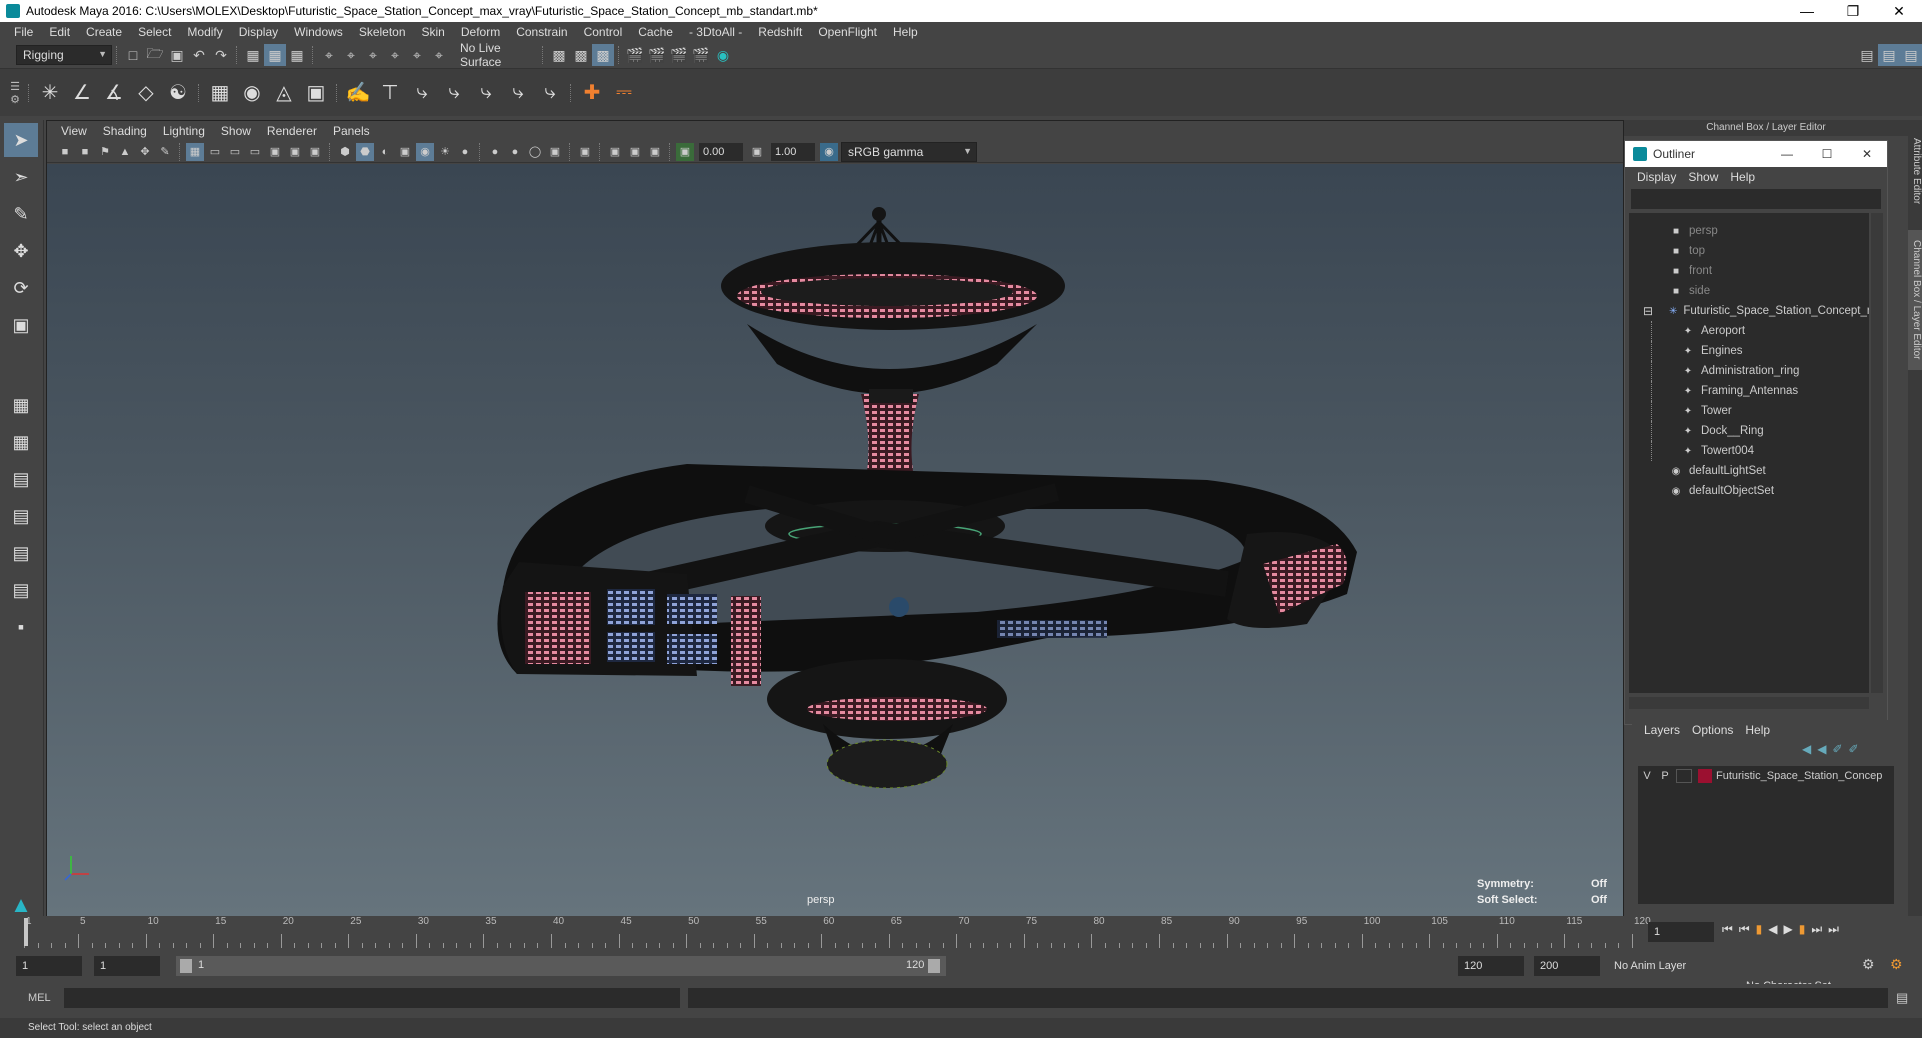  Describe the element at coordinates (145, 152) in the screenshot. I see `2d-pan-zoom-icon: ✥` at that location.